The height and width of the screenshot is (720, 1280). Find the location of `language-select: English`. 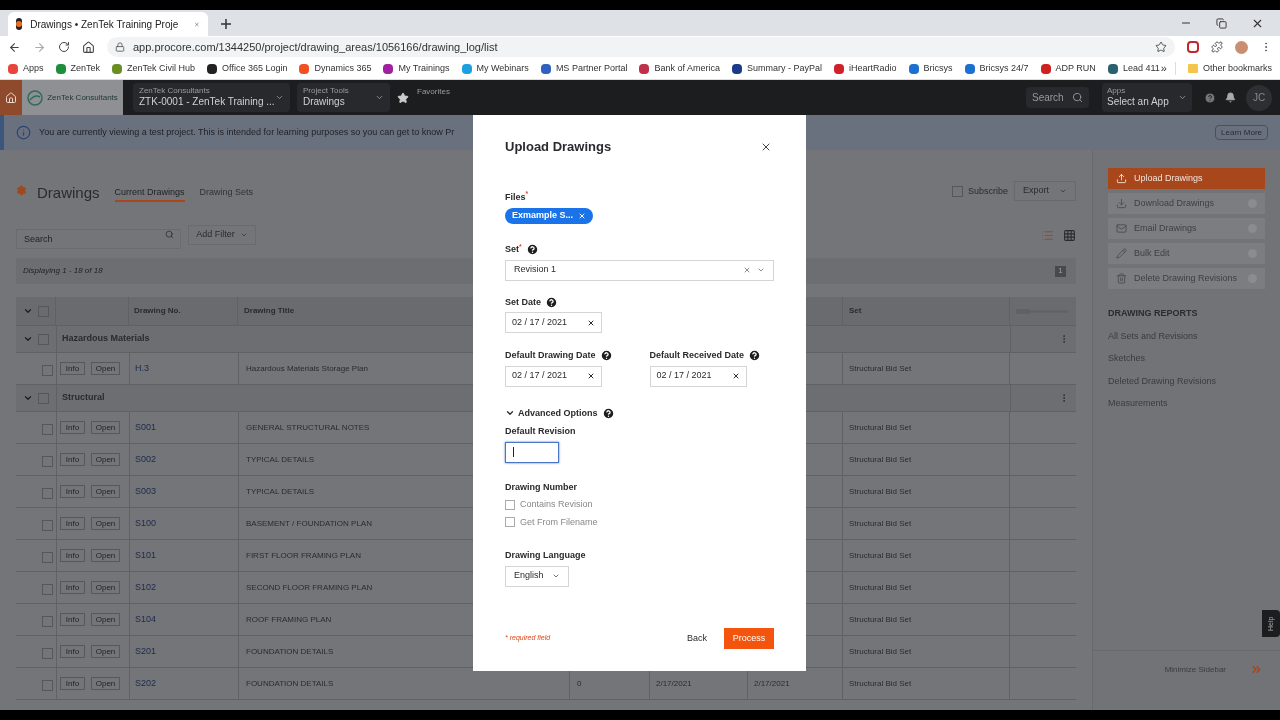

language-select: English is located at coordinates (537, 576).